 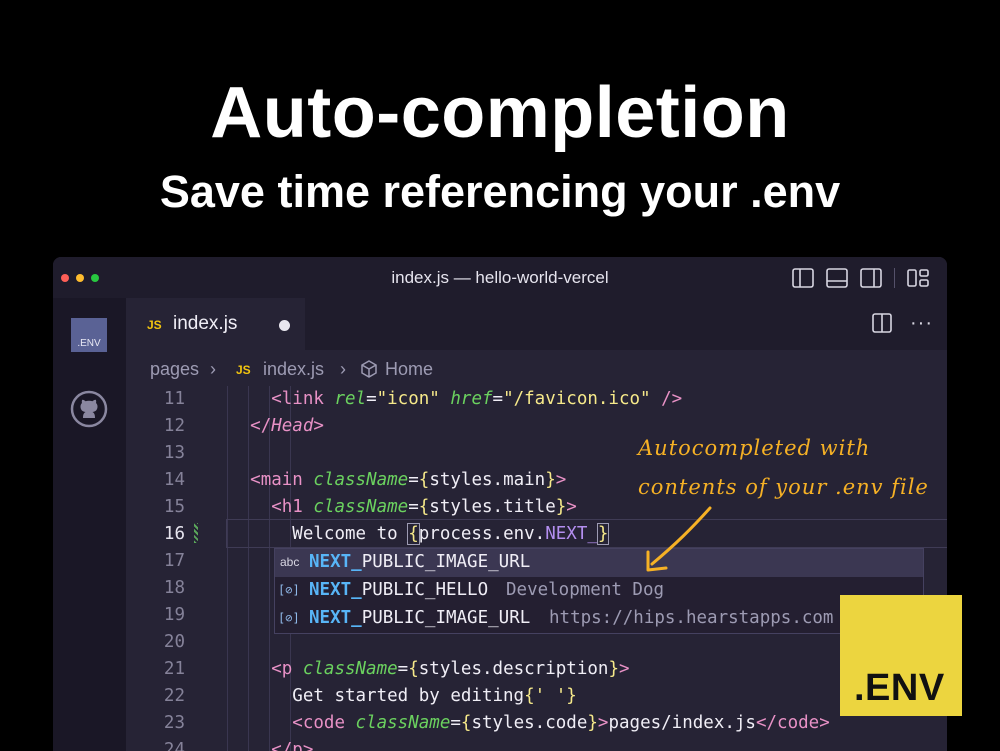 What do you see at coordinates (434, 696) in the screenshot?
I see `line-code: Get started by editing{' '}` at bounding box center [434, 696].